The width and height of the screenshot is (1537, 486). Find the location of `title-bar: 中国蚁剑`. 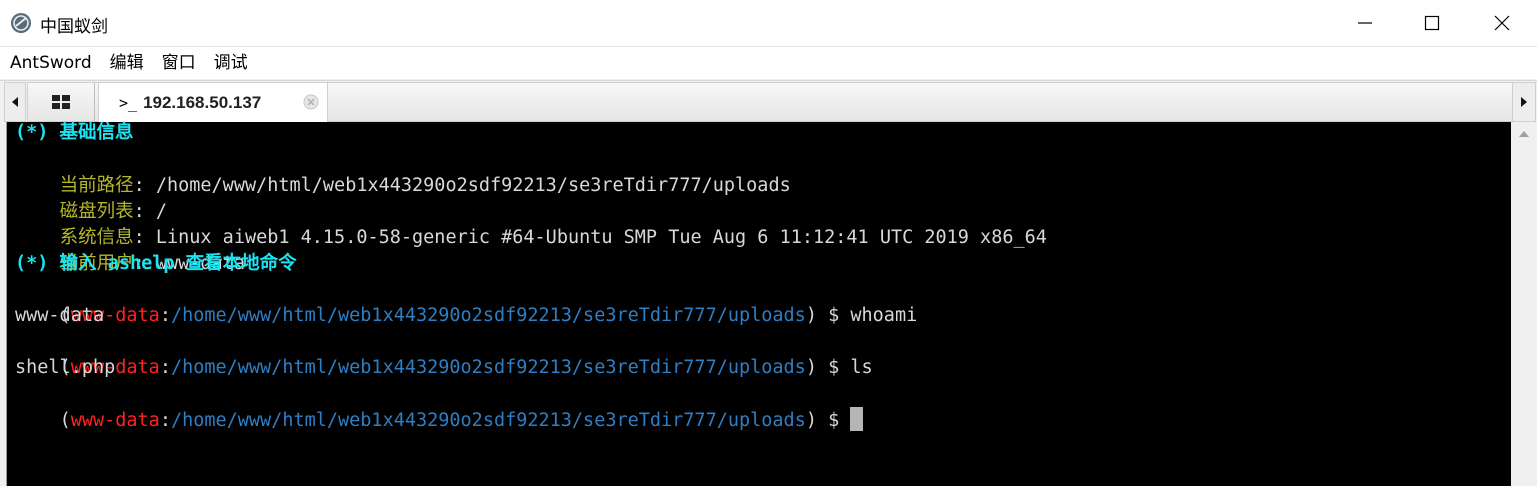

title-bar: 中国蚁剑 is located at coordinates (768, 23).